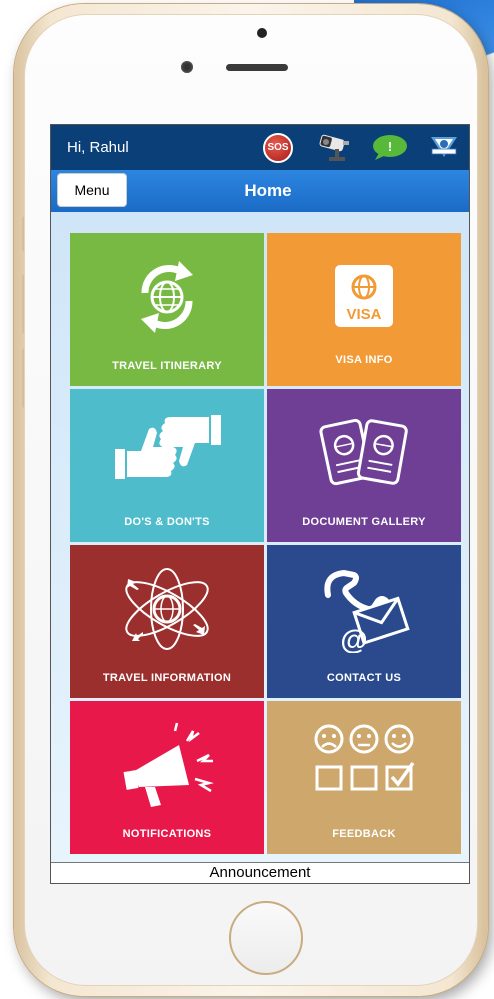 This screenshot has height=999, width=494. I want to click on megaphone-icon, so click(168, 764).